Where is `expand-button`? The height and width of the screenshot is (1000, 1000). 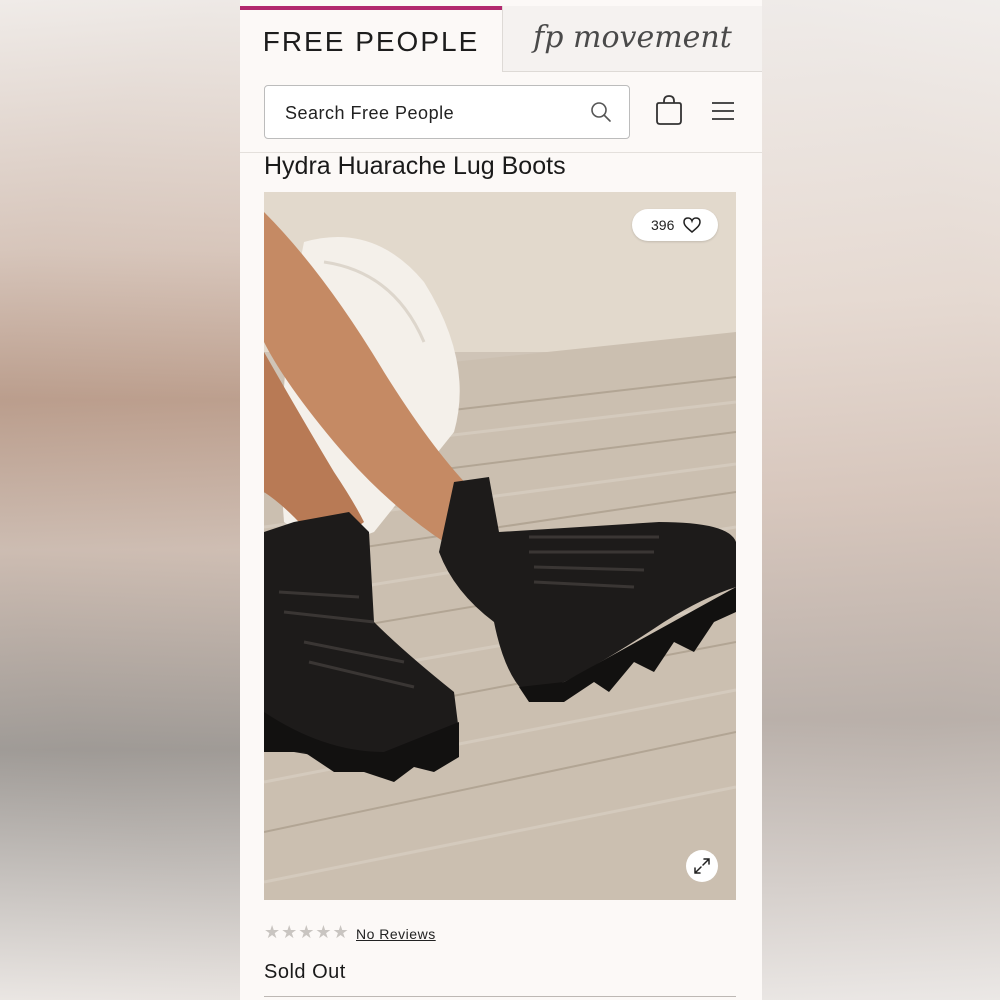
expand-button is located at coordinates (702, 866).